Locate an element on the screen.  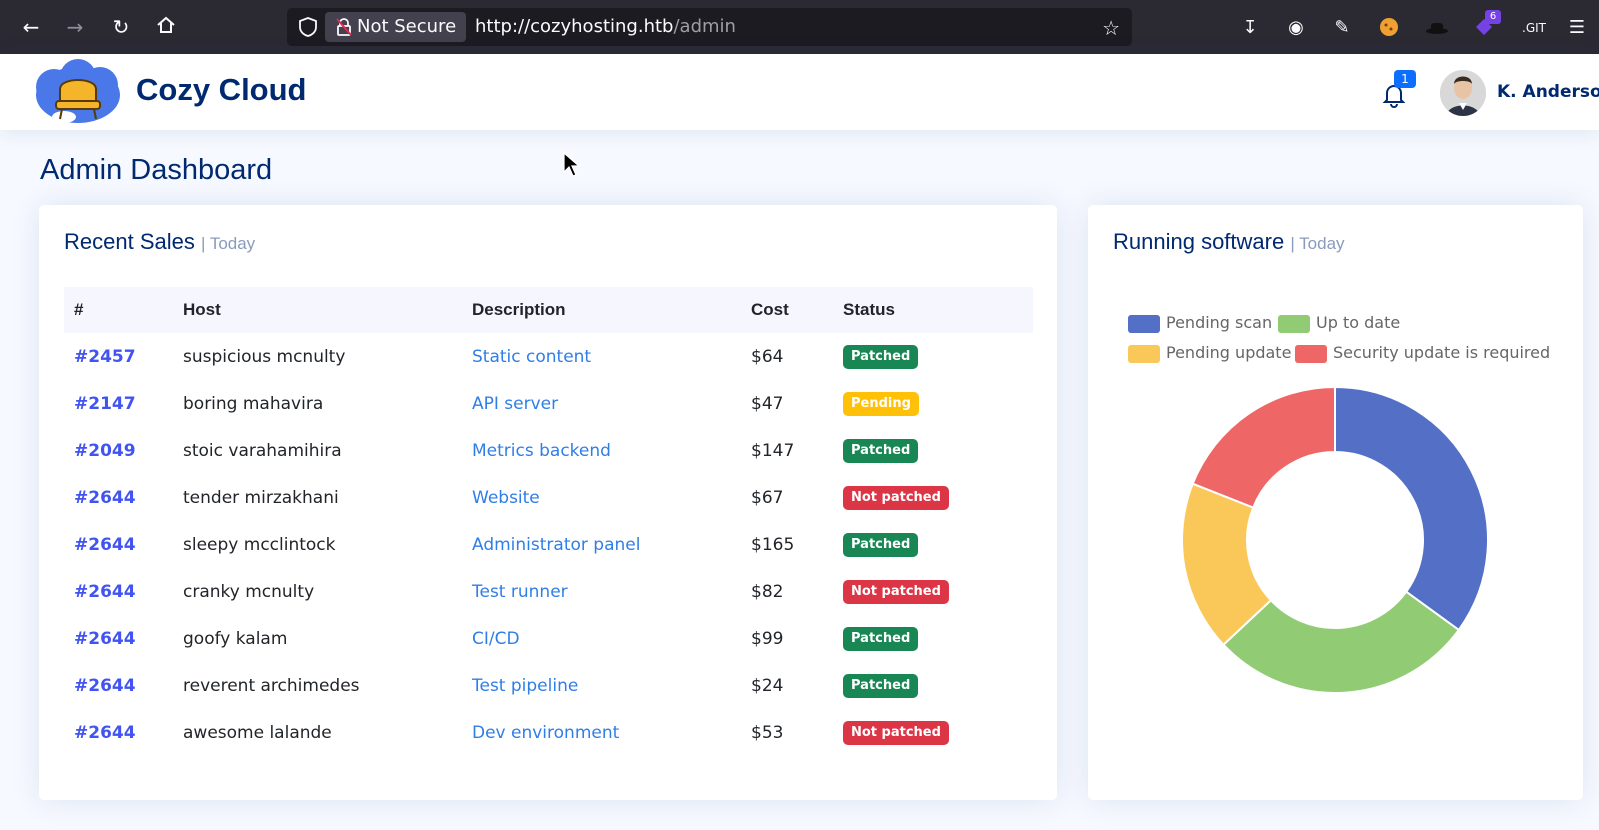
host-cell: reverent archimedes is located at coordinates (271, 685).